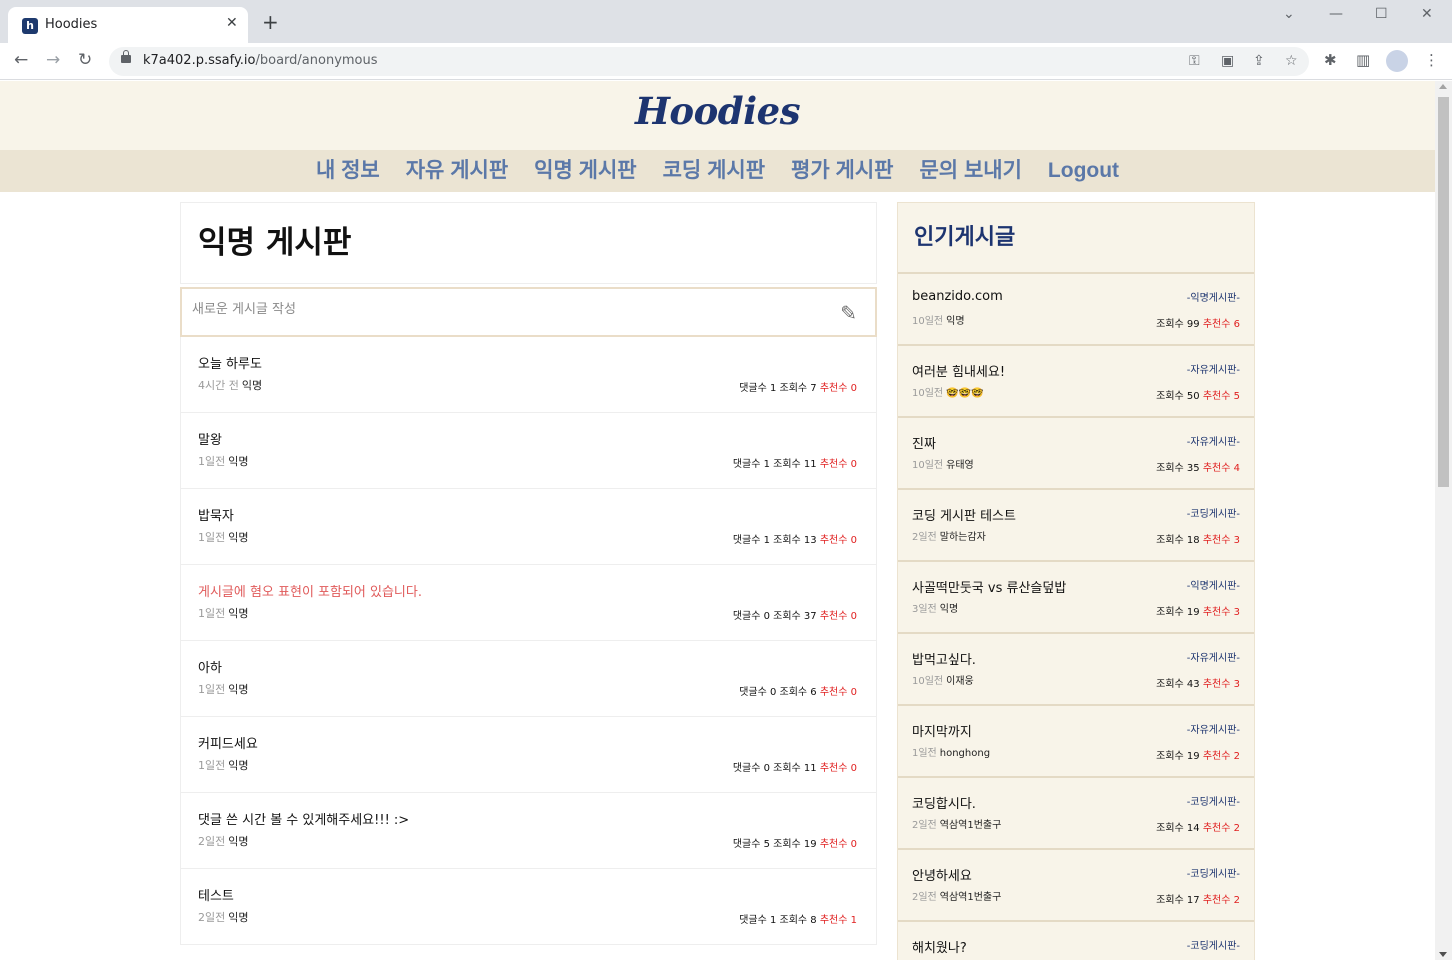 This screenshot has width=1452, height=960. What do you see at coordinates (962, 537) in the screenshot?
I see `popular-item-author: 말하는감자` at bounding box center [962, 537].